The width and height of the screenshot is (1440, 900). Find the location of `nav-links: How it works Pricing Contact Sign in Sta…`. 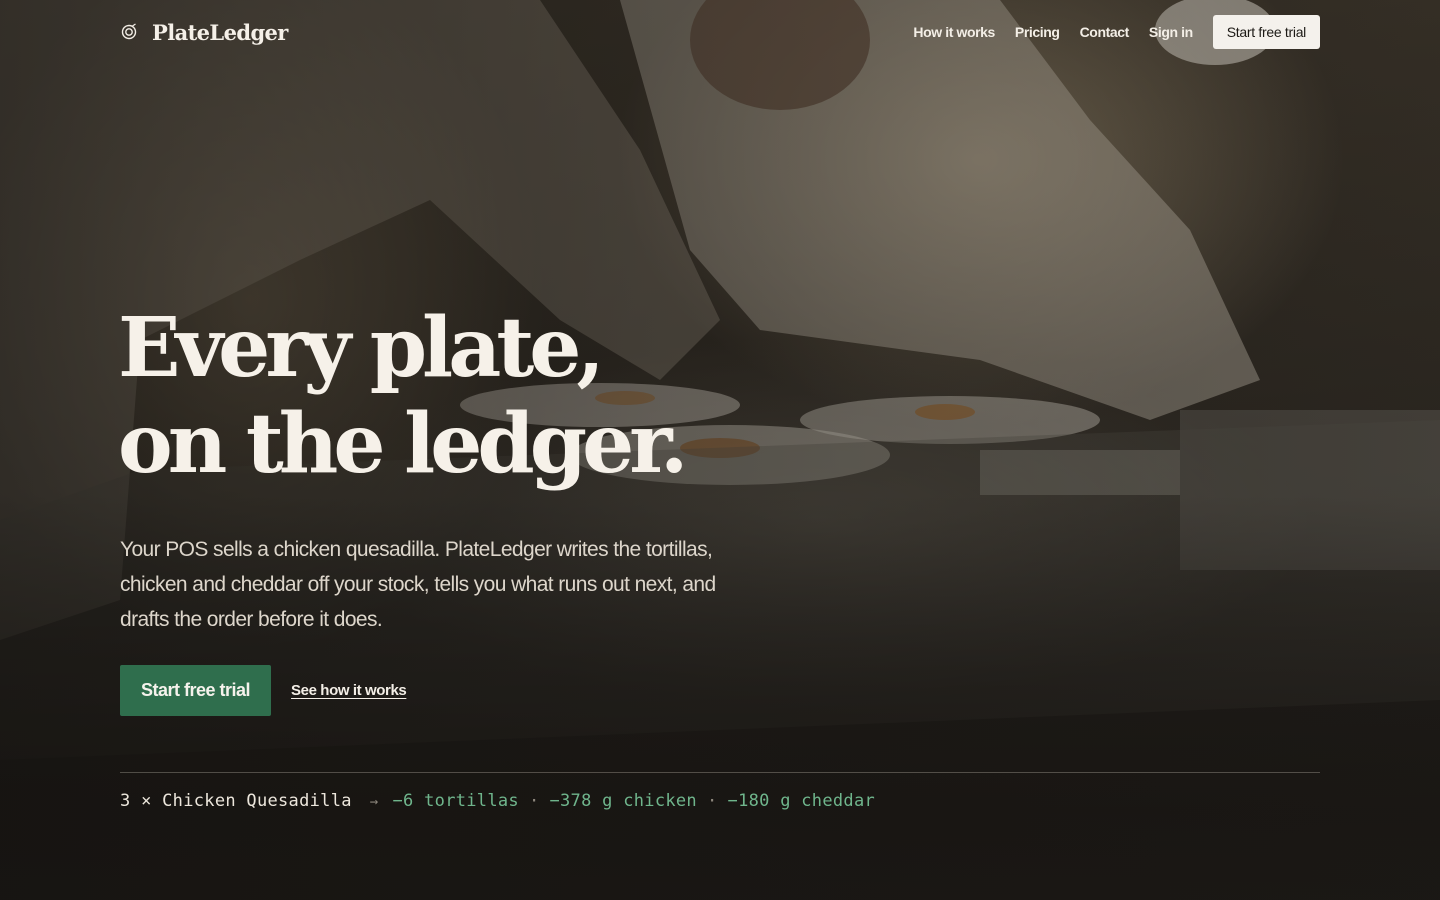

nav-links: How it works Pricing Contact Sign in Sta… is located at coordinates (1116, 32).